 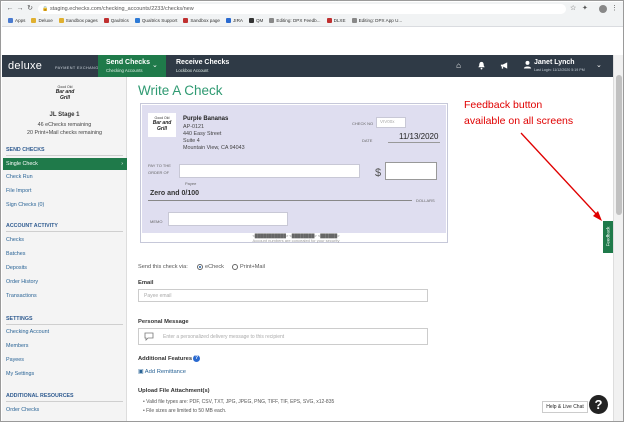 What do you see at coordinates (128, 62) in the screenshot?
I see `send-checks-title: Send Checks` at bounding box center [128, 62].